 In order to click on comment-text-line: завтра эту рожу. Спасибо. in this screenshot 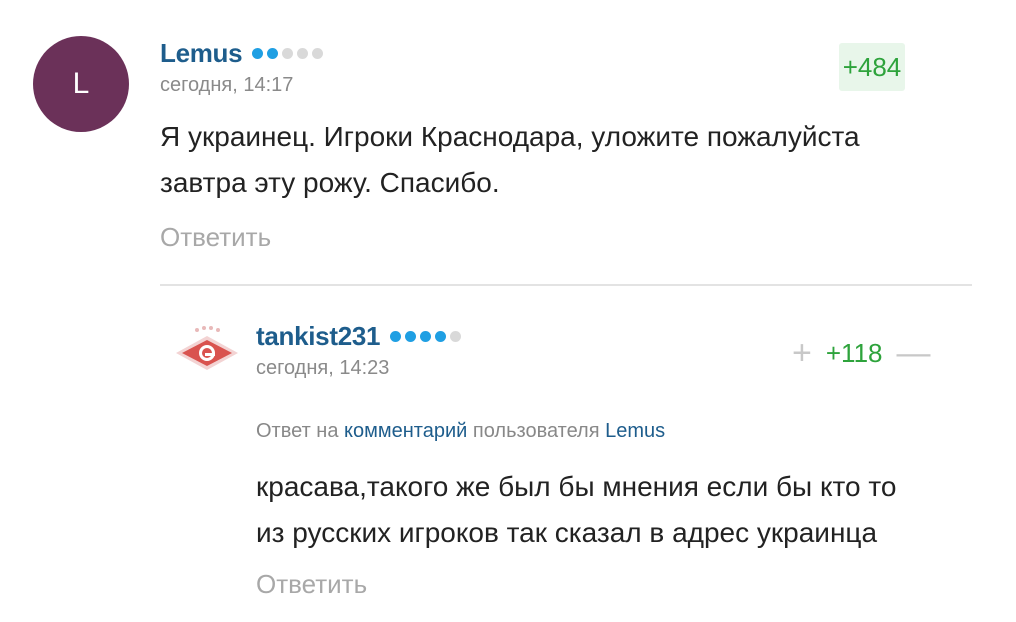, I will do `click(330, 182)`.